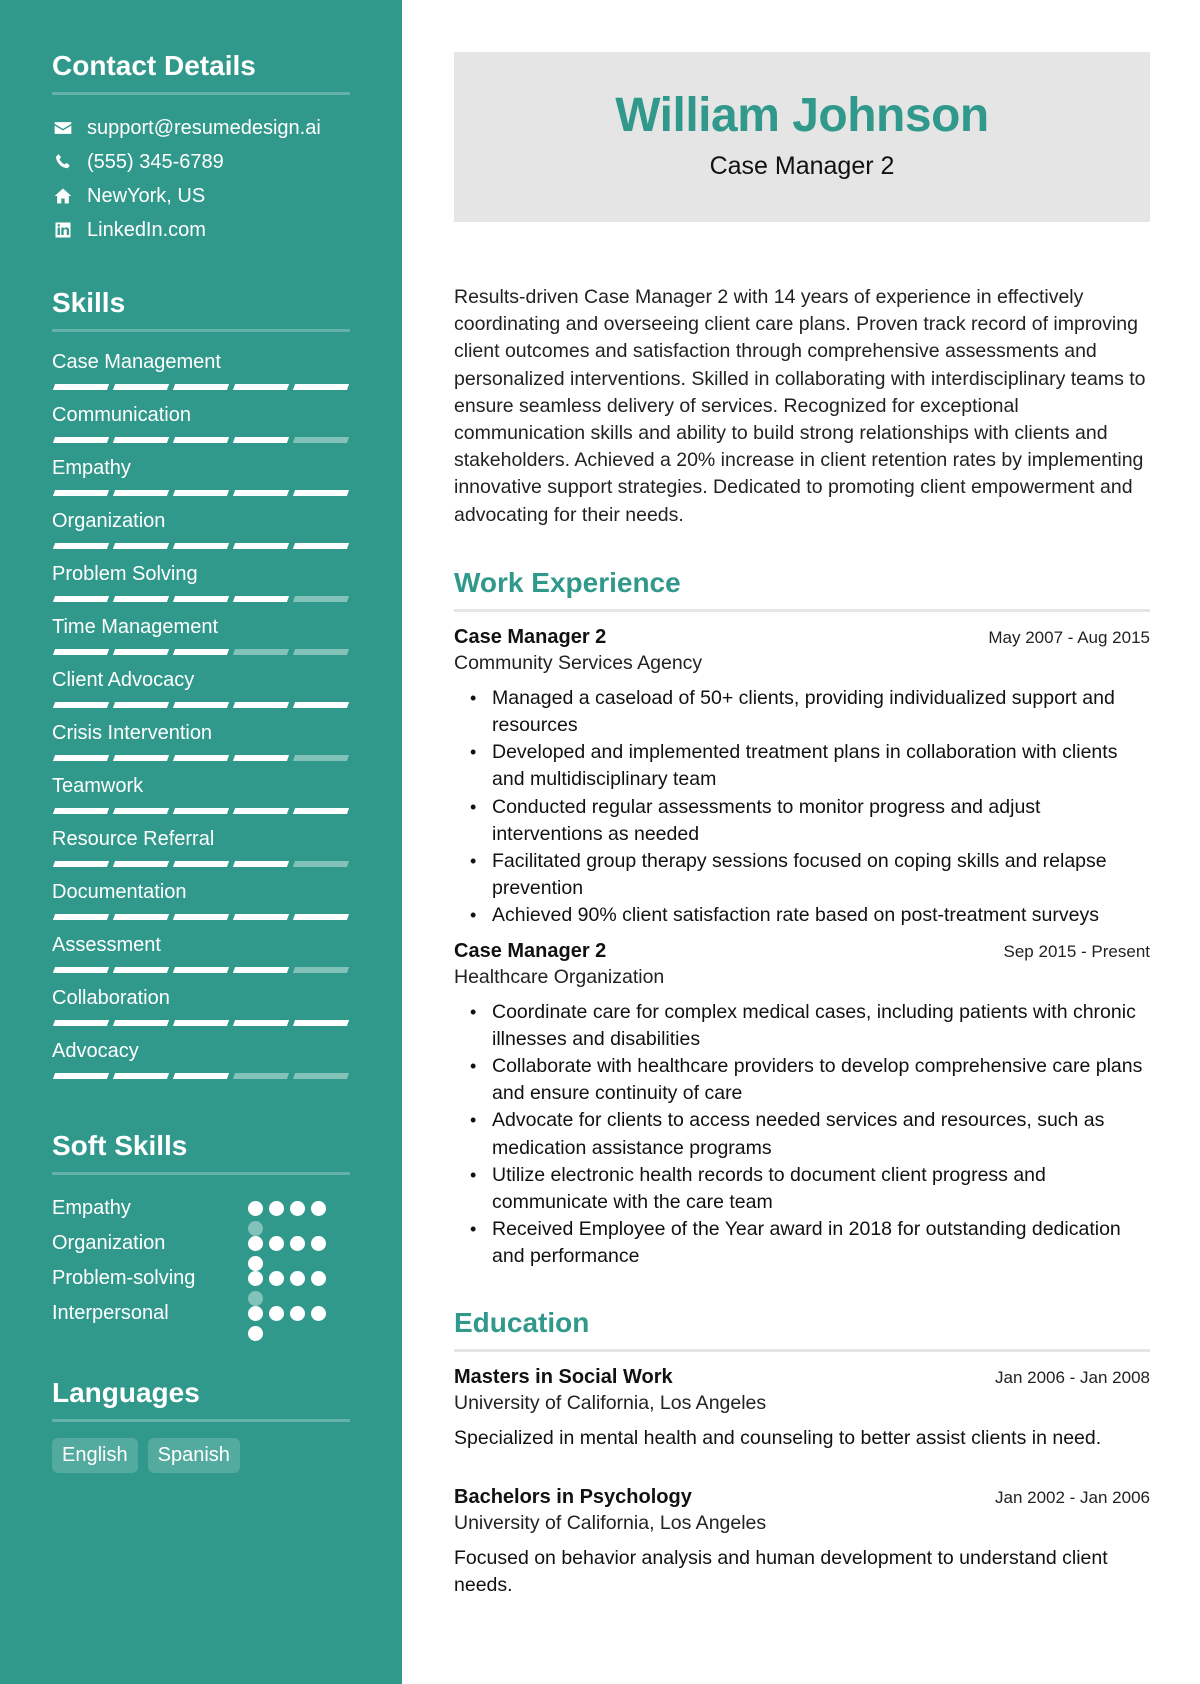 The width and height of the screenshot is (1200, 1684). I want to click on job-organization: Community Services Agency, so click(578, 662).